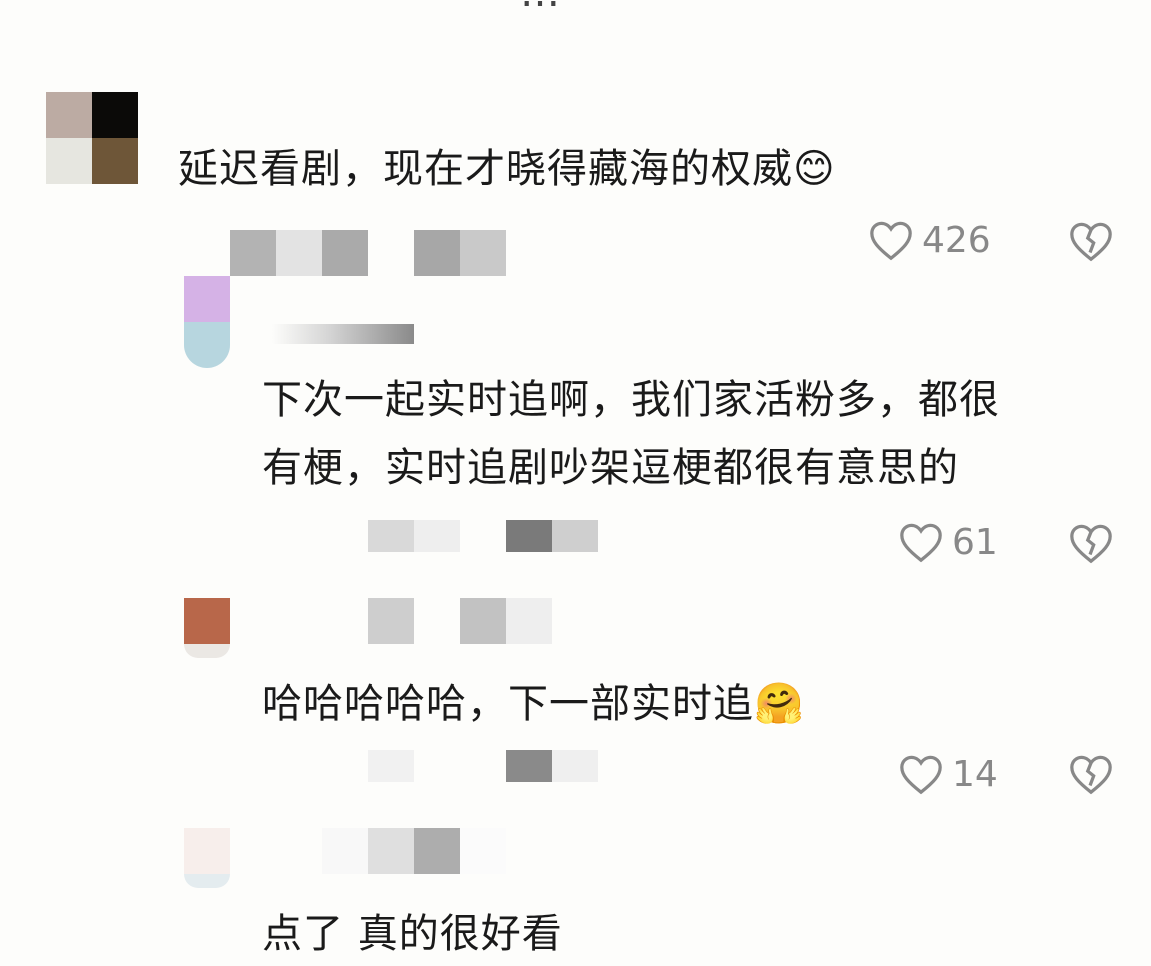 This screenshot has height=966, width=1151. Describe the element at coordinates (779, 704) in the screenshot. I see `hug-emoji-icon: 🤗` at that location.